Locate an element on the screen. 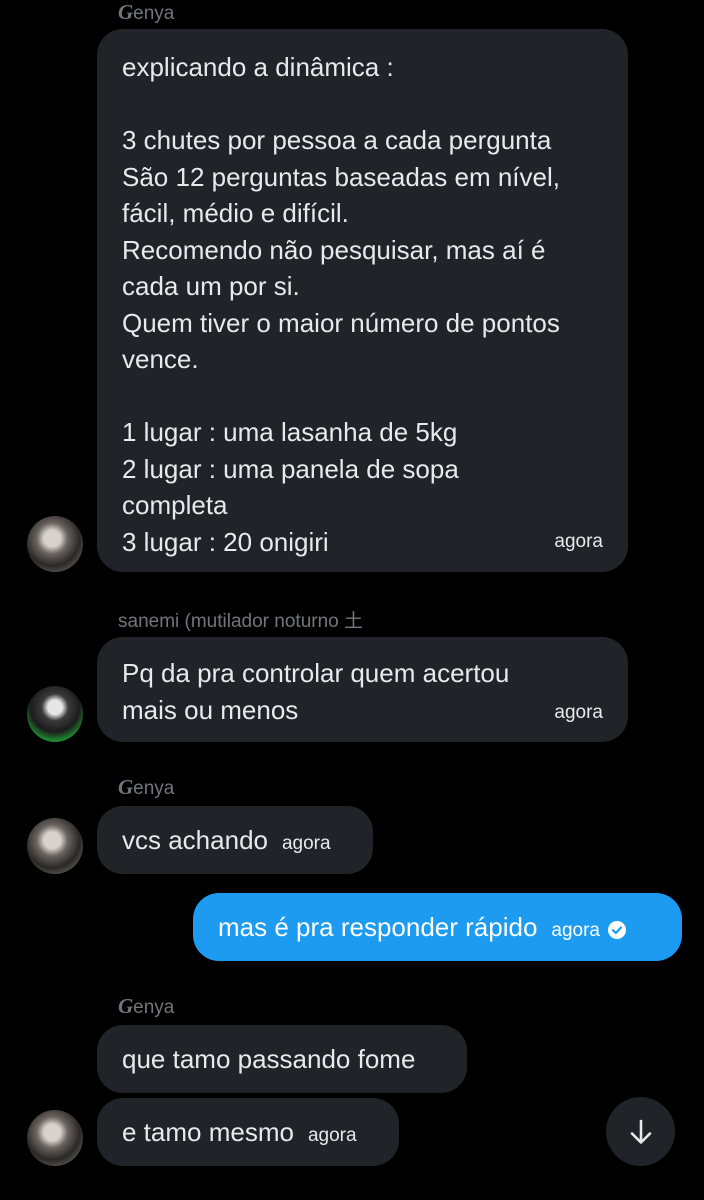 This screenshot has width=704, height=1200. message-bubble: e tamo mesmo agora is located at coordinates (248, 1132).